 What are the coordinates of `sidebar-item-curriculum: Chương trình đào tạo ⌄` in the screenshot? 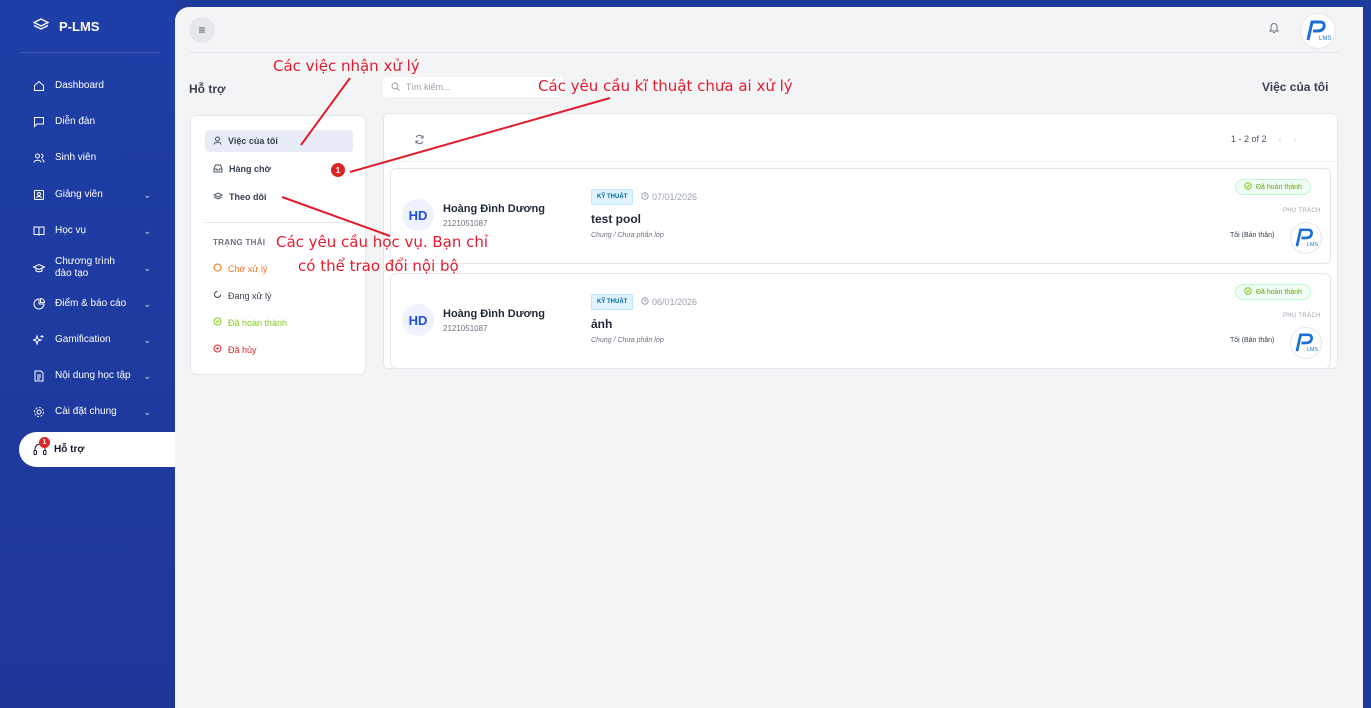 It's located at (92, 268).